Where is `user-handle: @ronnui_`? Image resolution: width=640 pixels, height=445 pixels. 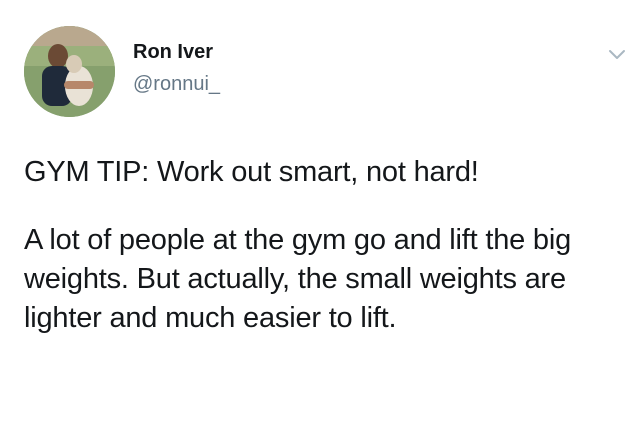 user-handle: @ronnui_ is located at coordinates (176, 84).